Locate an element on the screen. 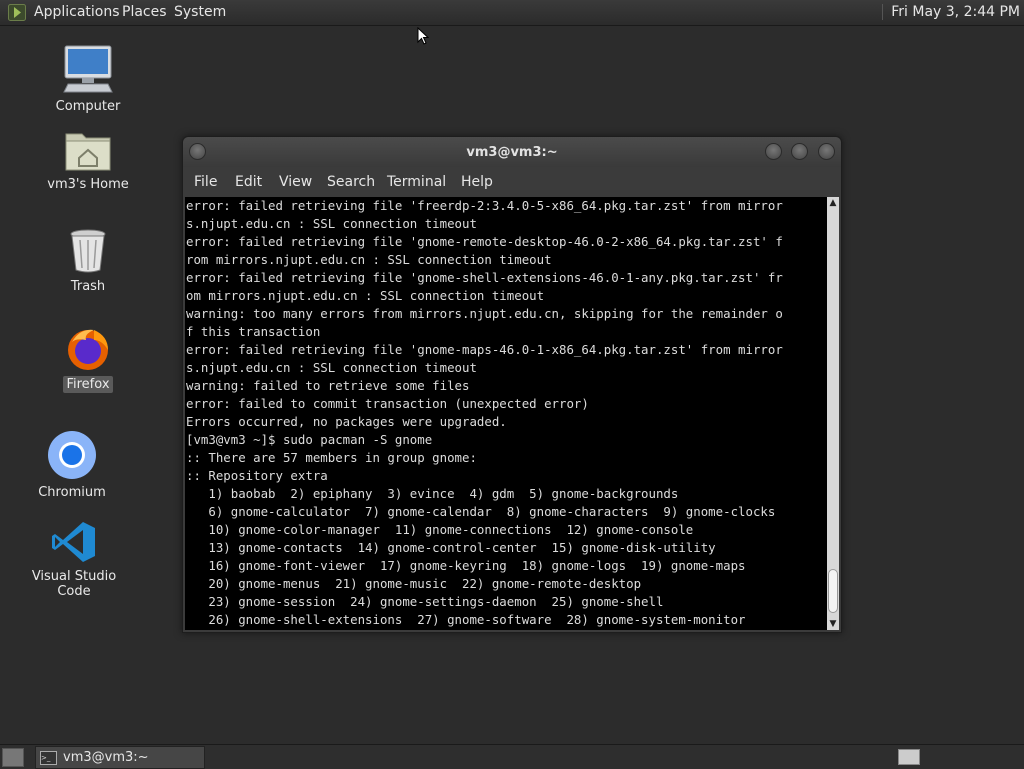 This screenshot has height=769, width=1024. desktop-icon-home: vm3's Home is located at coordinates (88, 160).